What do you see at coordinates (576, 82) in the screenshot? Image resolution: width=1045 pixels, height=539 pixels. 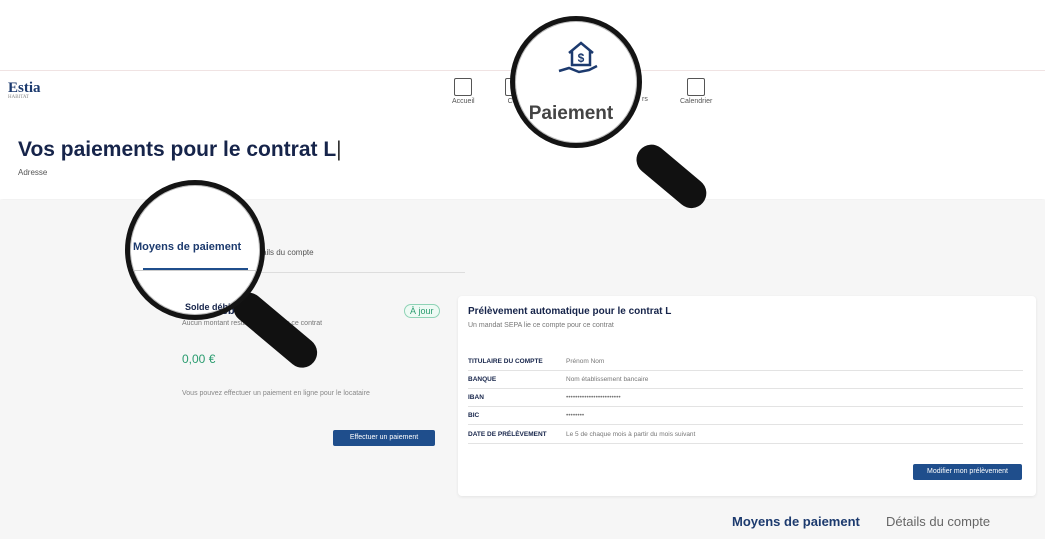 I see `magnifier-paiement: $ Paiement` at bounding box center [576, 82].